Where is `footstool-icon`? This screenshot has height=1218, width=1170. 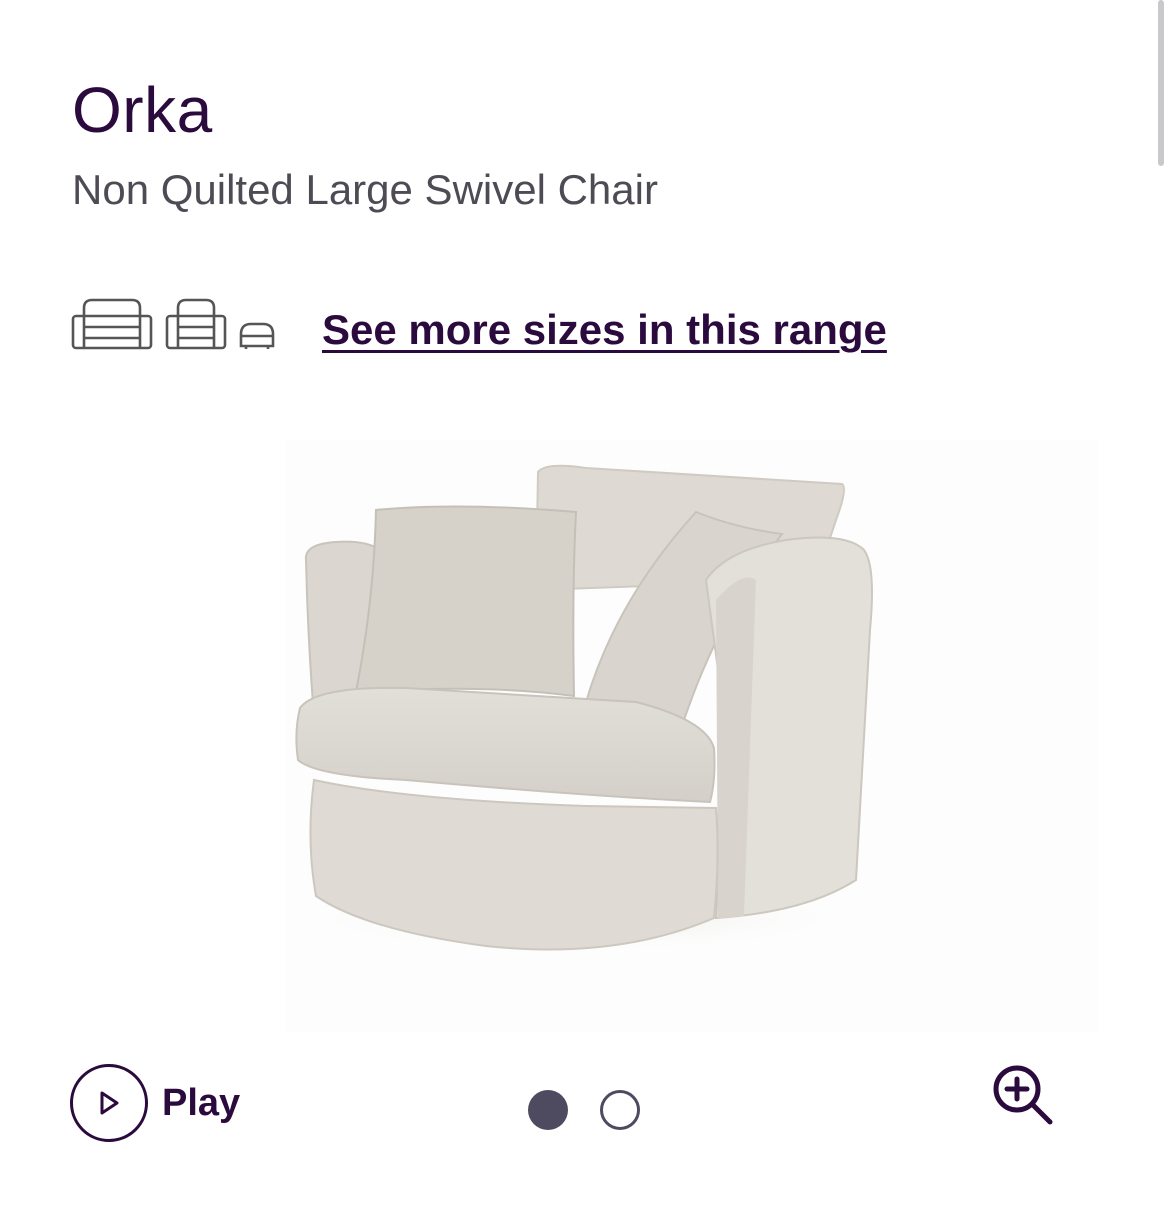 footstool-icon is located at coordinates (257, 335).